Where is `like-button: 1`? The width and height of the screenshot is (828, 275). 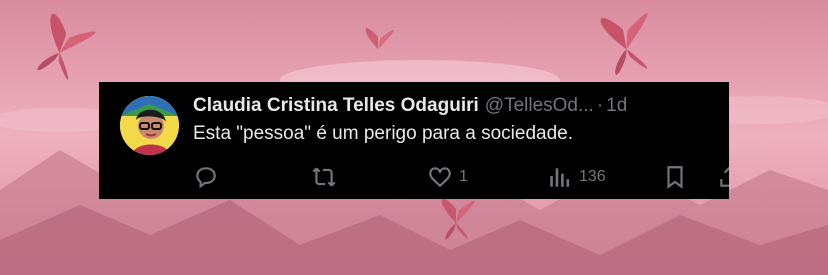
like-button: 1 is located at coordinates (447, 177).